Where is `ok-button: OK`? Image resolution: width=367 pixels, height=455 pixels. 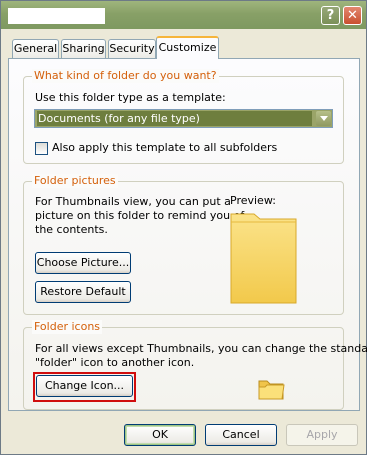 ok-button: OK is located at coordinates (160, 435).